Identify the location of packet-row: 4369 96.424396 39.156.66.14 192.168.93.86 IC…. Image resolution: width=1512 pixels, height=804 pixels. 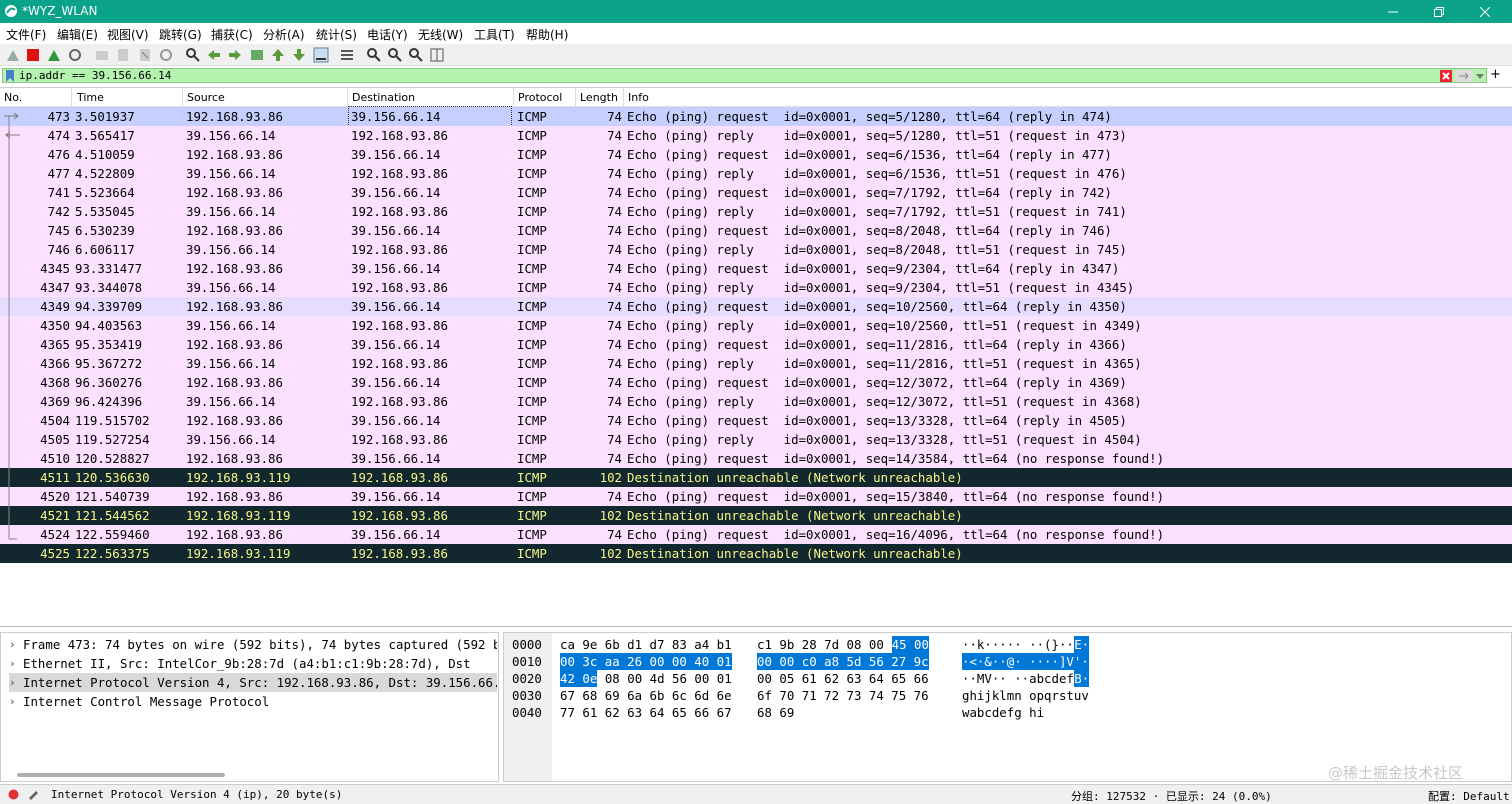
(756, 401).